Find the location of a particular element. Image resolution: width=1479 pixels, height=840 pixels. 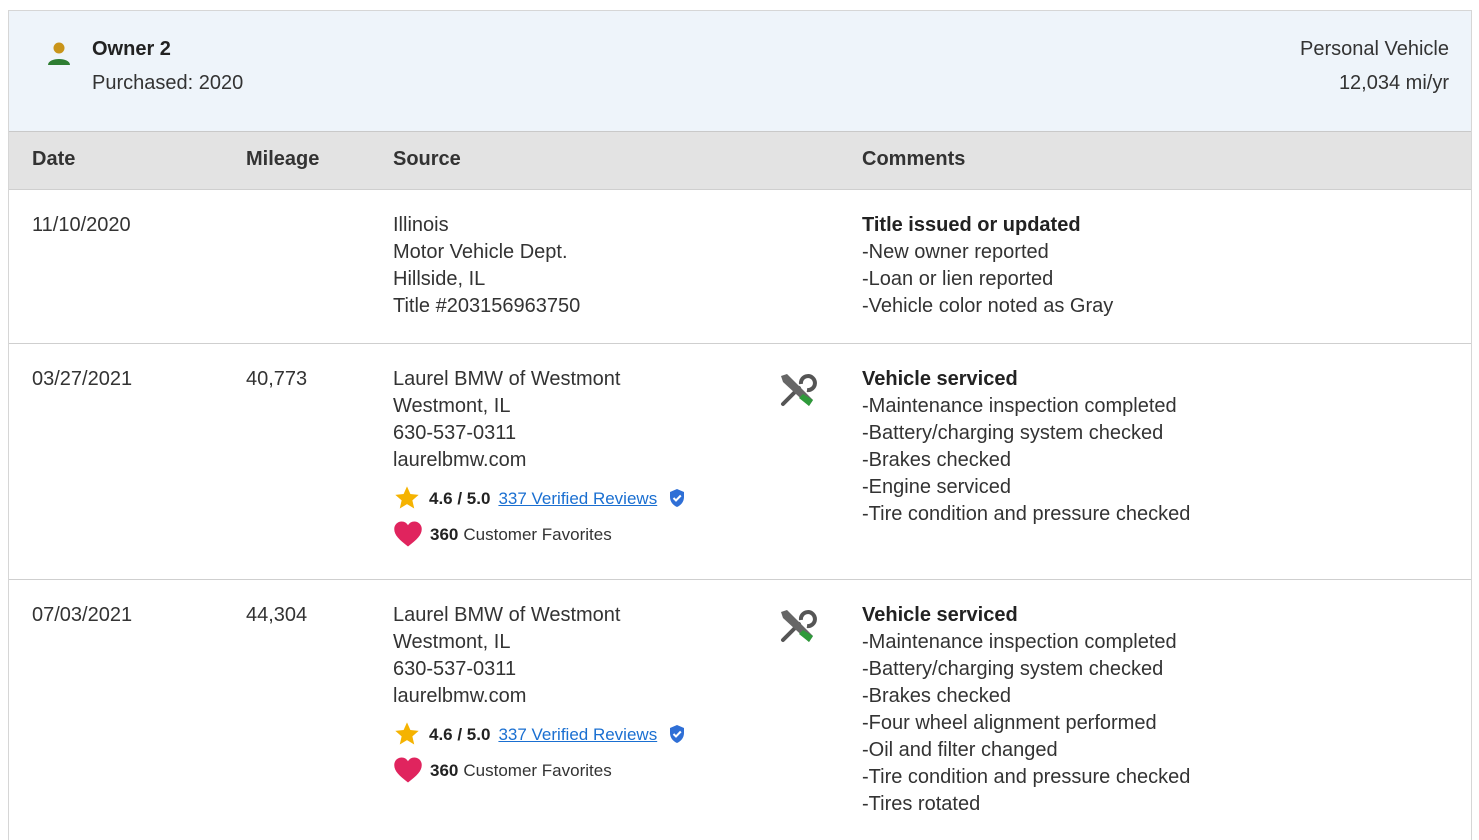

column-header-comments: Comments is located at coordinates (914, 159).